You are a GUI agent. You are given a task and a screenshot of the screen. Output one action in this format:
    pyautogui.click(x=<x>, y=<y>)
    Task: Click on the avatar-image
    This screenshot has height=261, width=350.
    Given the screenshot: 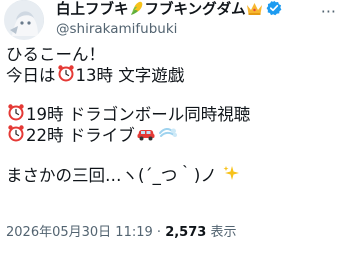 What is the action you would take?
    pyautogui.click(x=24, y=20)
    